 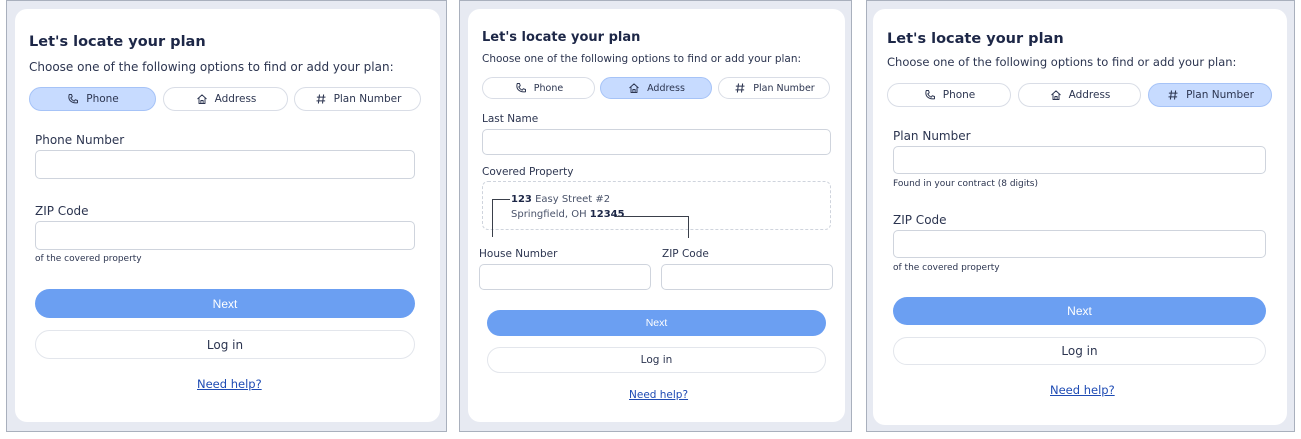 I want to click on plan-number-input, so click(x=1079, y=160).